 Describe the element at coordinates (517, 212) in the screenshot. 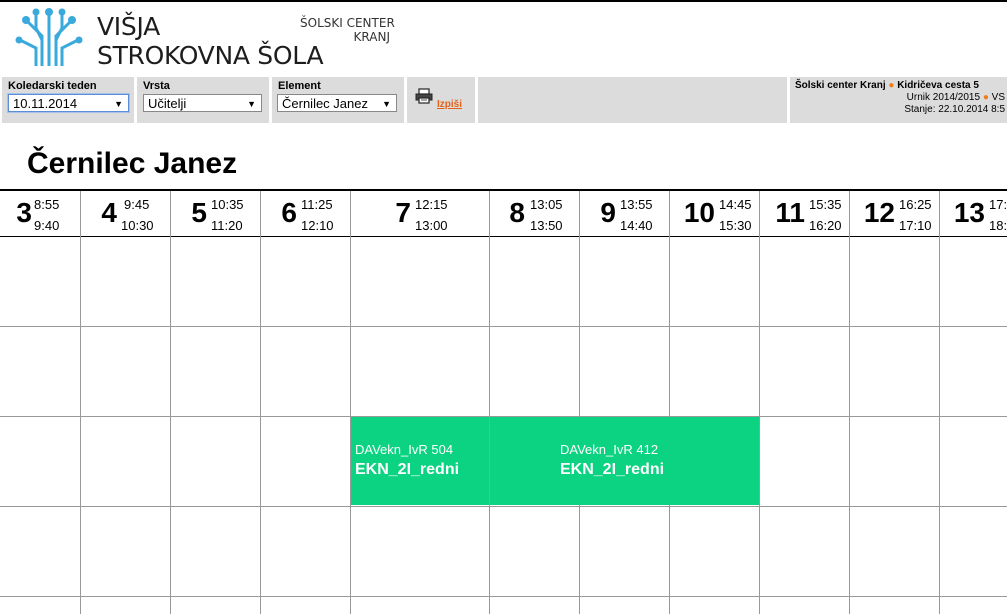

I see `period-number: 8` at that location.